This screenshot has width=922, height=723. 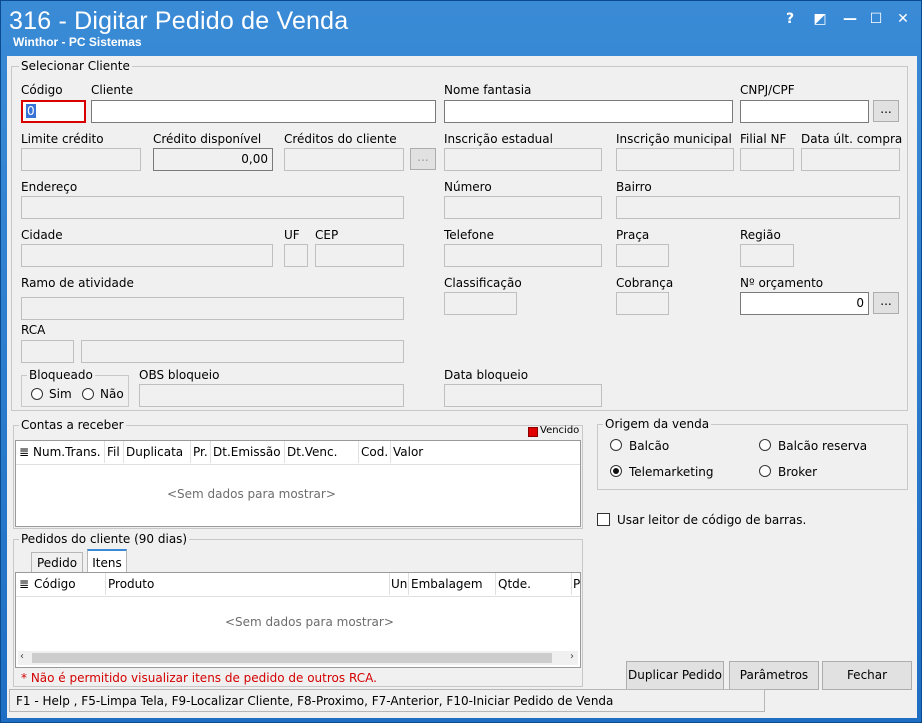 What do you see at coordinates (804, 111) in the screenshot?
I see `cnpj-input` at bounding box center [804, 111].